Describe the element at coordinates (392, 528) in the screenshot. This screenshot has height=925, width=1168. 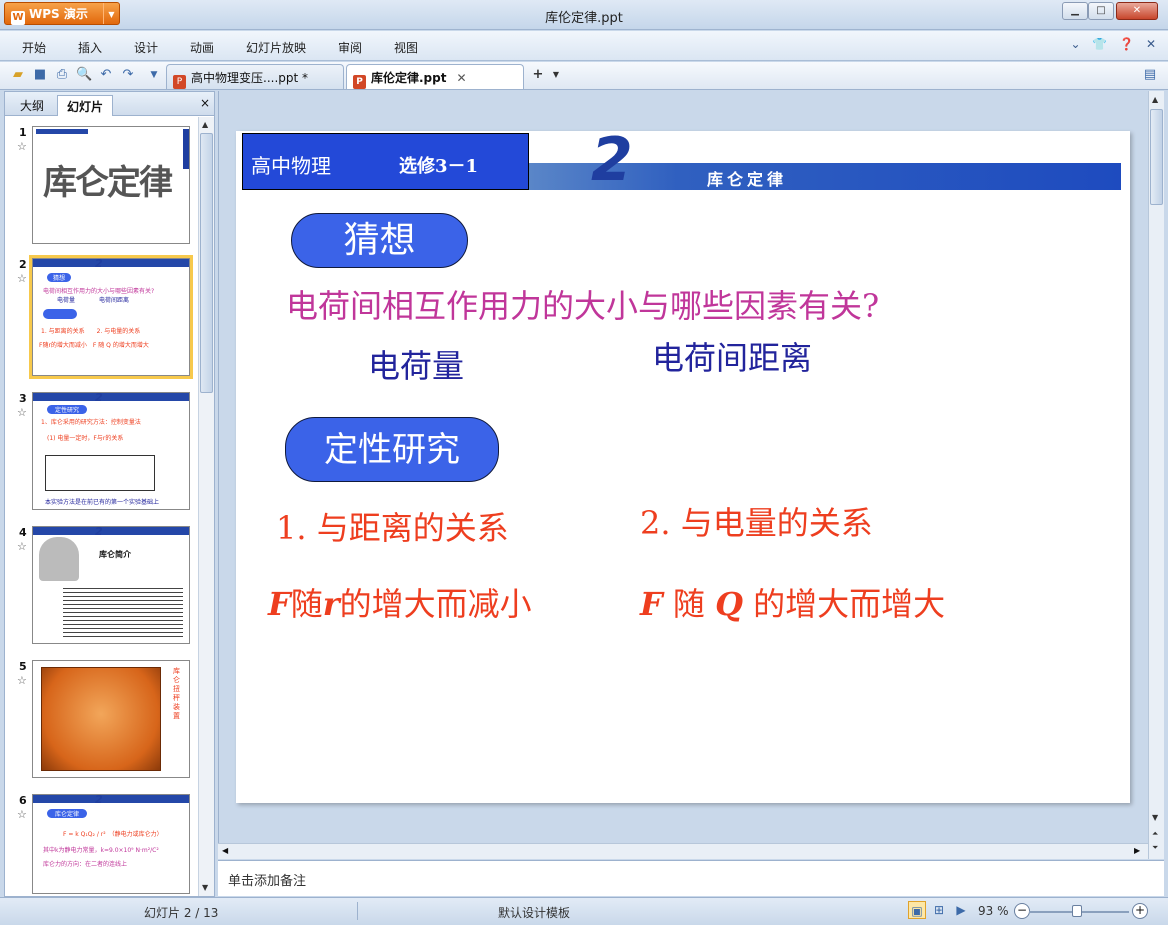
I see `relation-distance: 1. 与距离的关系` at that location.